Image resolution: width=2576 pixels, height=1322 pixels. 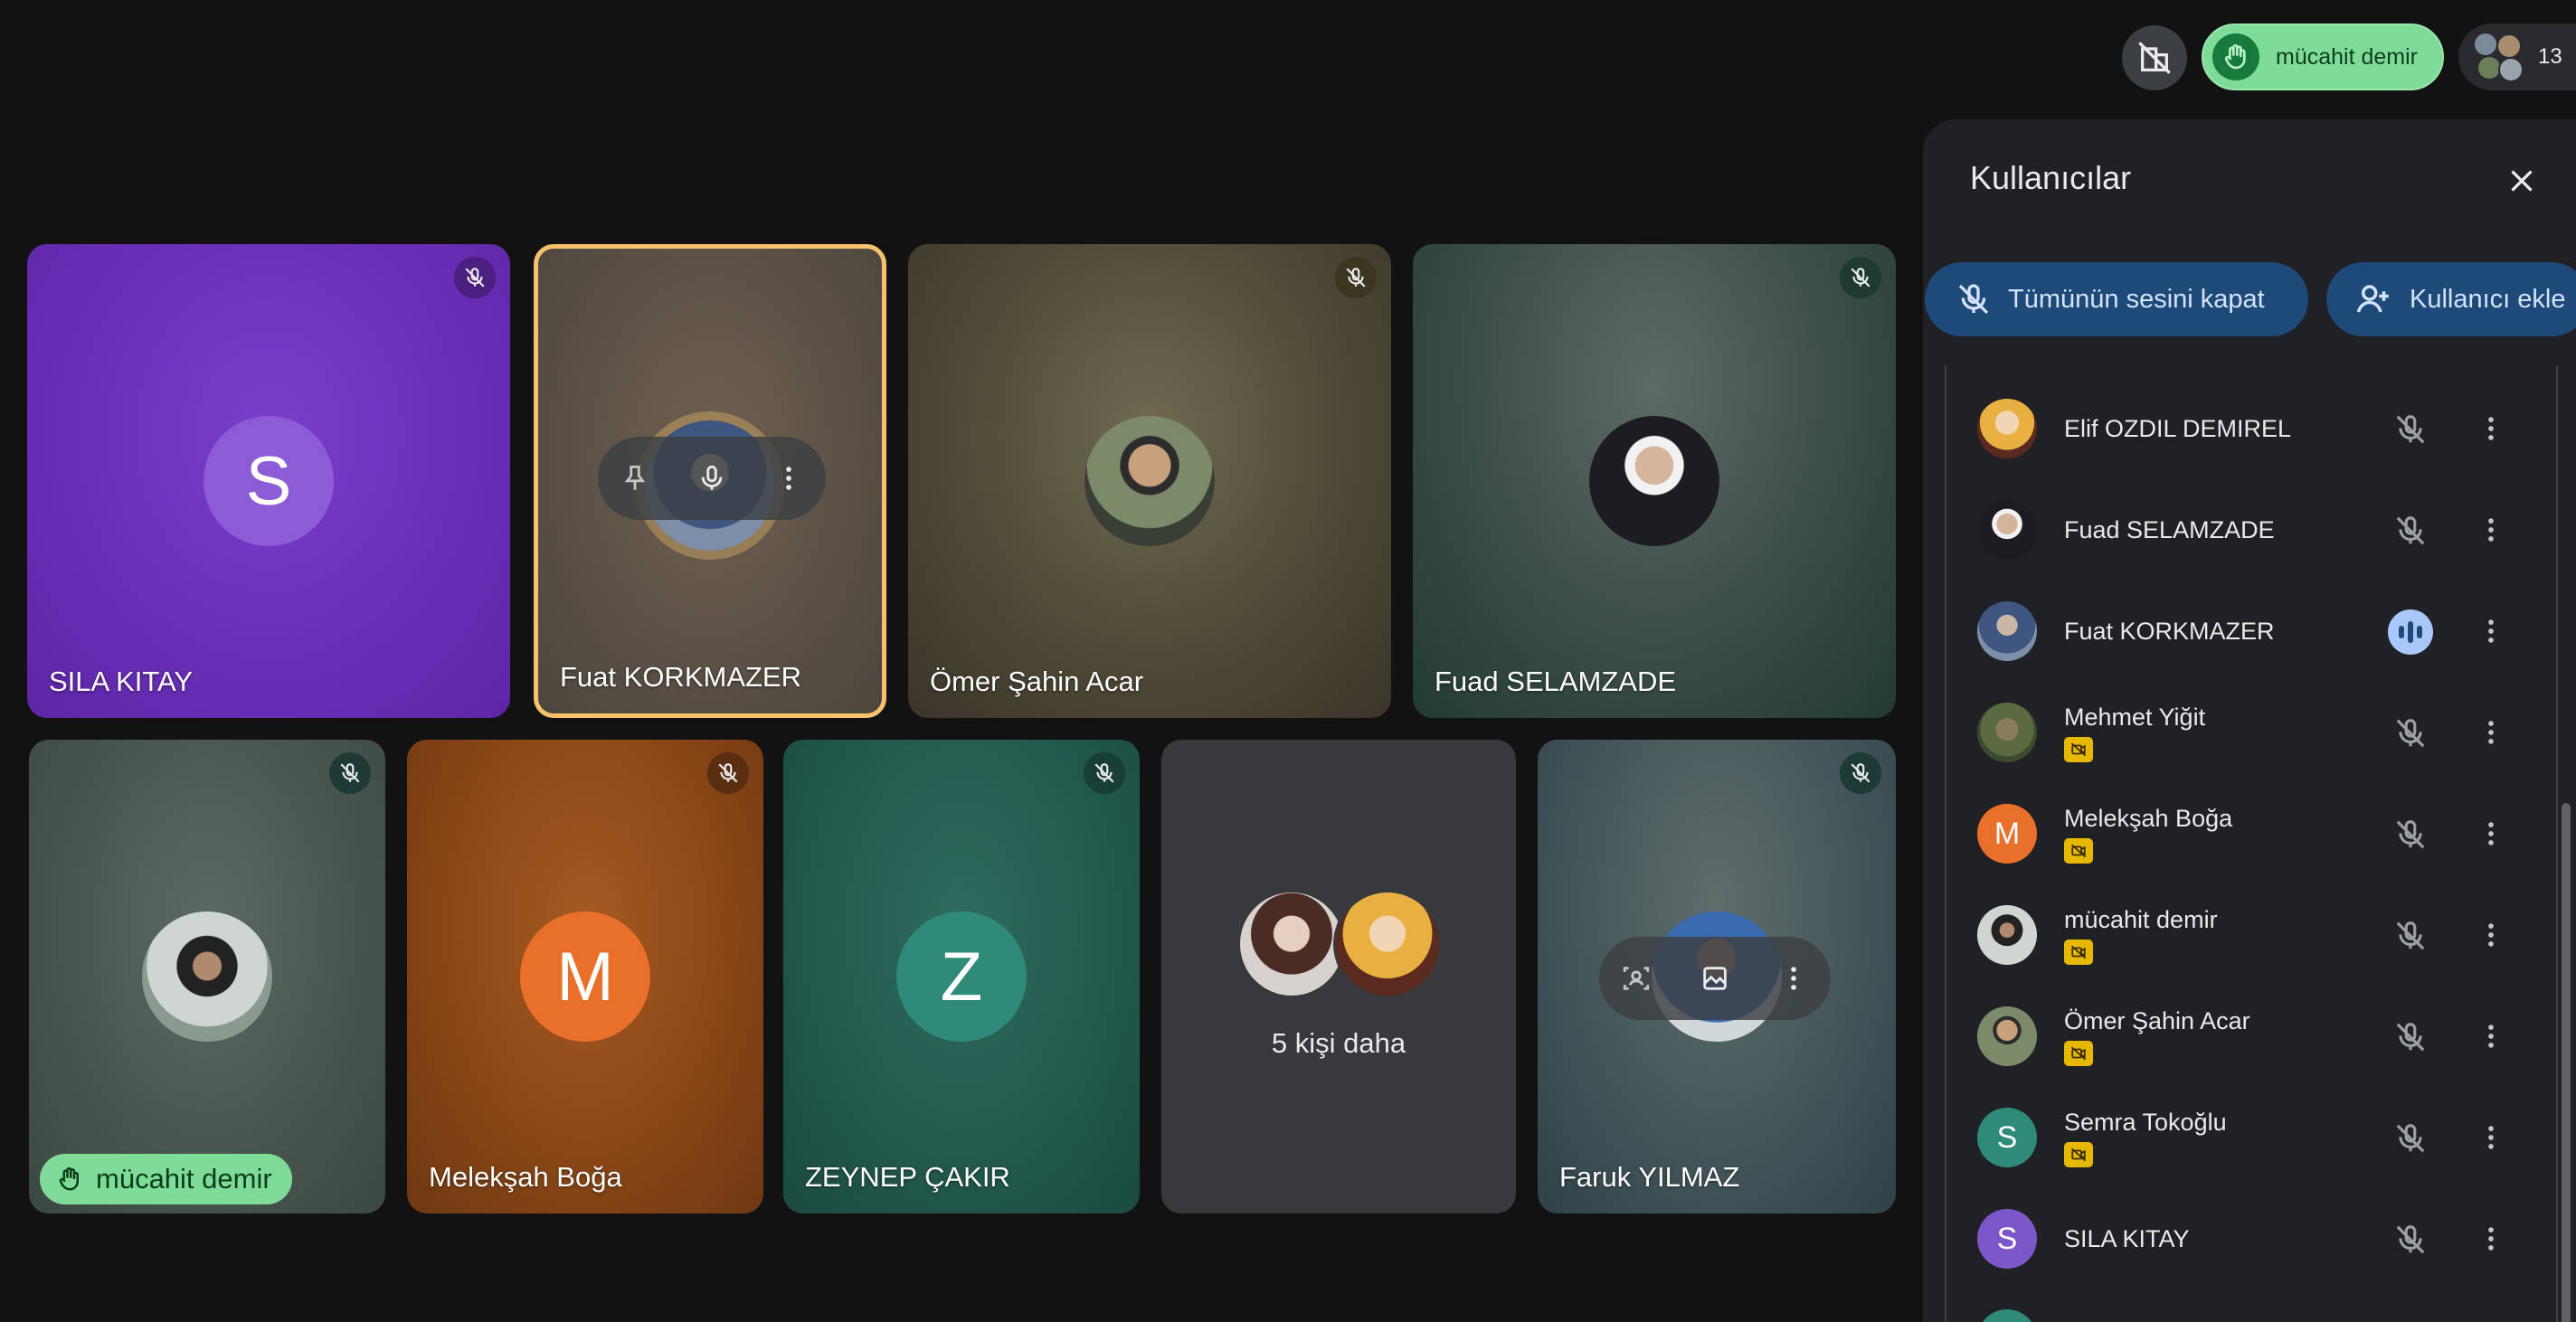 I want to click on mute-all-button: Tümünün sesini kapat, so click(x=2117, y=299).